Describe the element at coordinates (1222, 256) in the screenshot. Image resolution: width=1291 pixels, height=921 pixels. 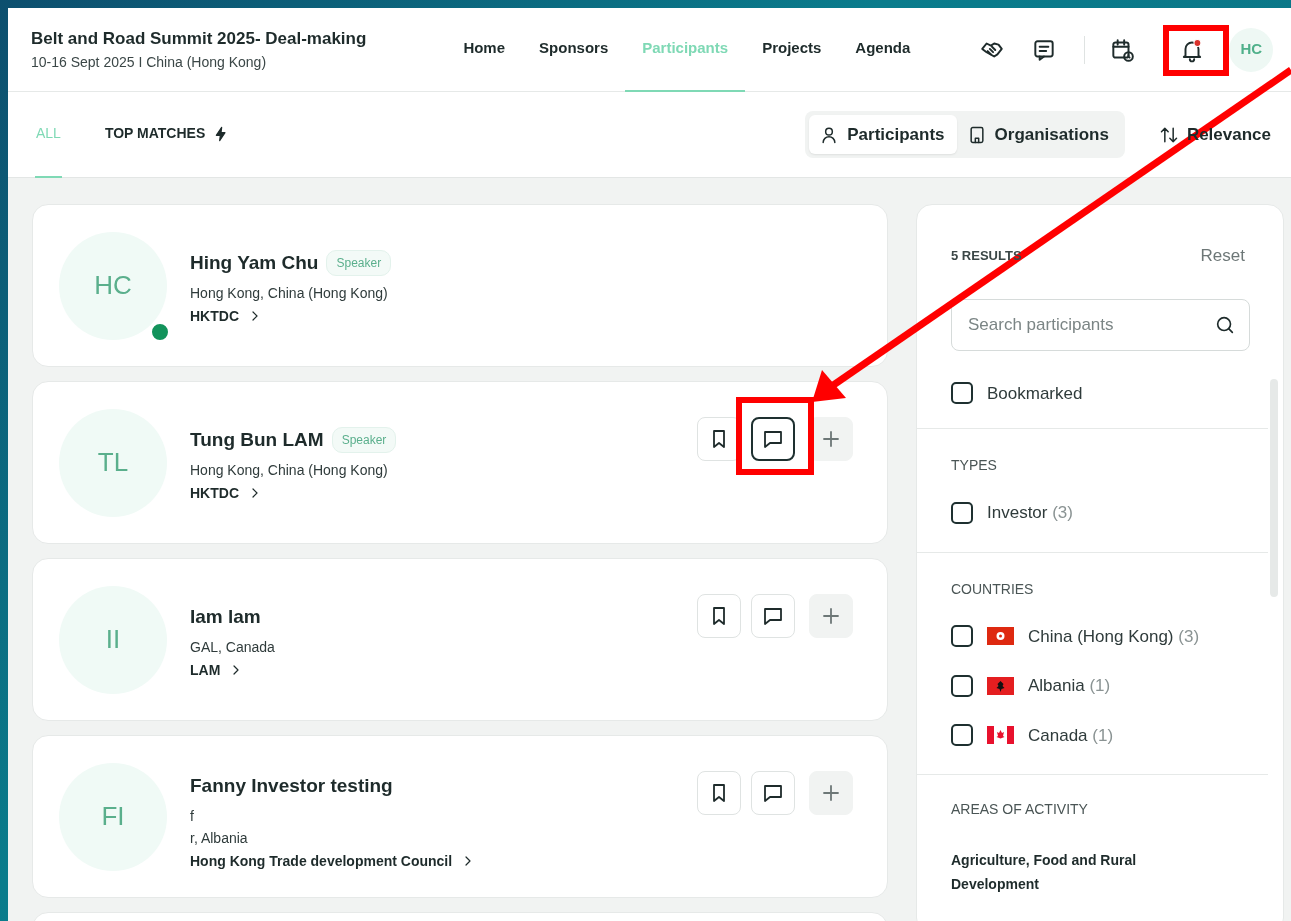
I see `reset-button: Reset` at that location.